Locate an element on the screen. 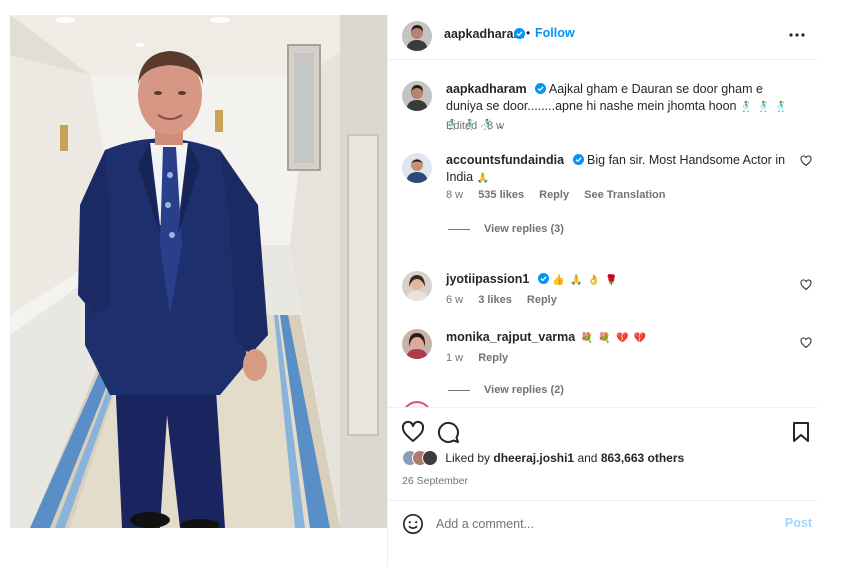 This screenshot has height=567, width=843. comment-emoji: 👍 🙏 👌 🌹 is located at coordinates (585, 280).